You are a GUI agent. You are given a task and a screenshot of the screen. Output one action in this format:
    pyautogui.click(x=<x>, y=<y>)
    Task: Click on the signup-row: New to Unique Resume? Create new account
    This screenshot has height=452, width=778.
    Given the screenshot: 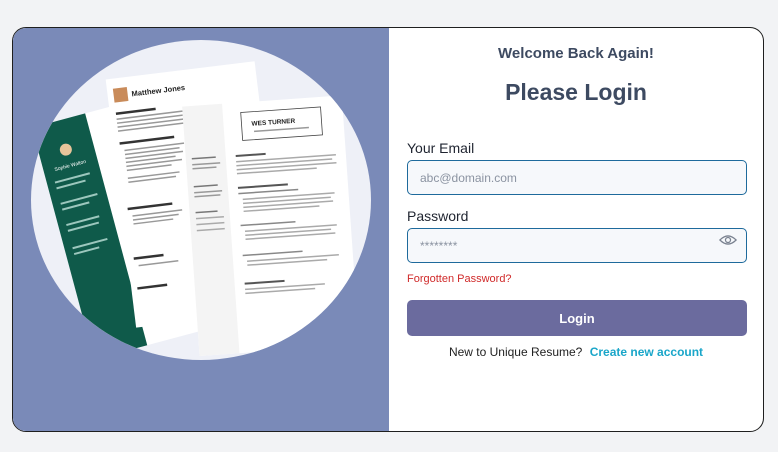 What is the action you would take?
    pyautogui.click(x=576, y=352)
    